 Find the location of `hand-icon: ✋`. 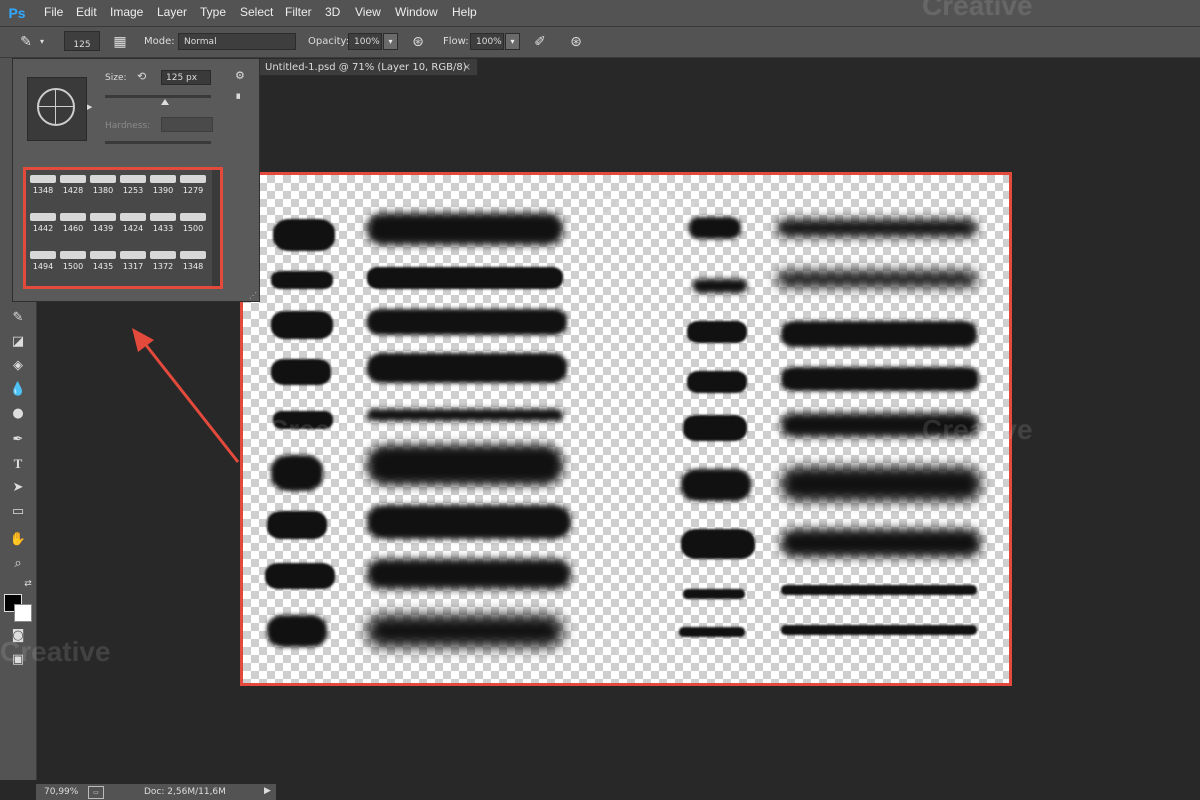

hand-icon: ✋ is located at coordinates (18, 540).